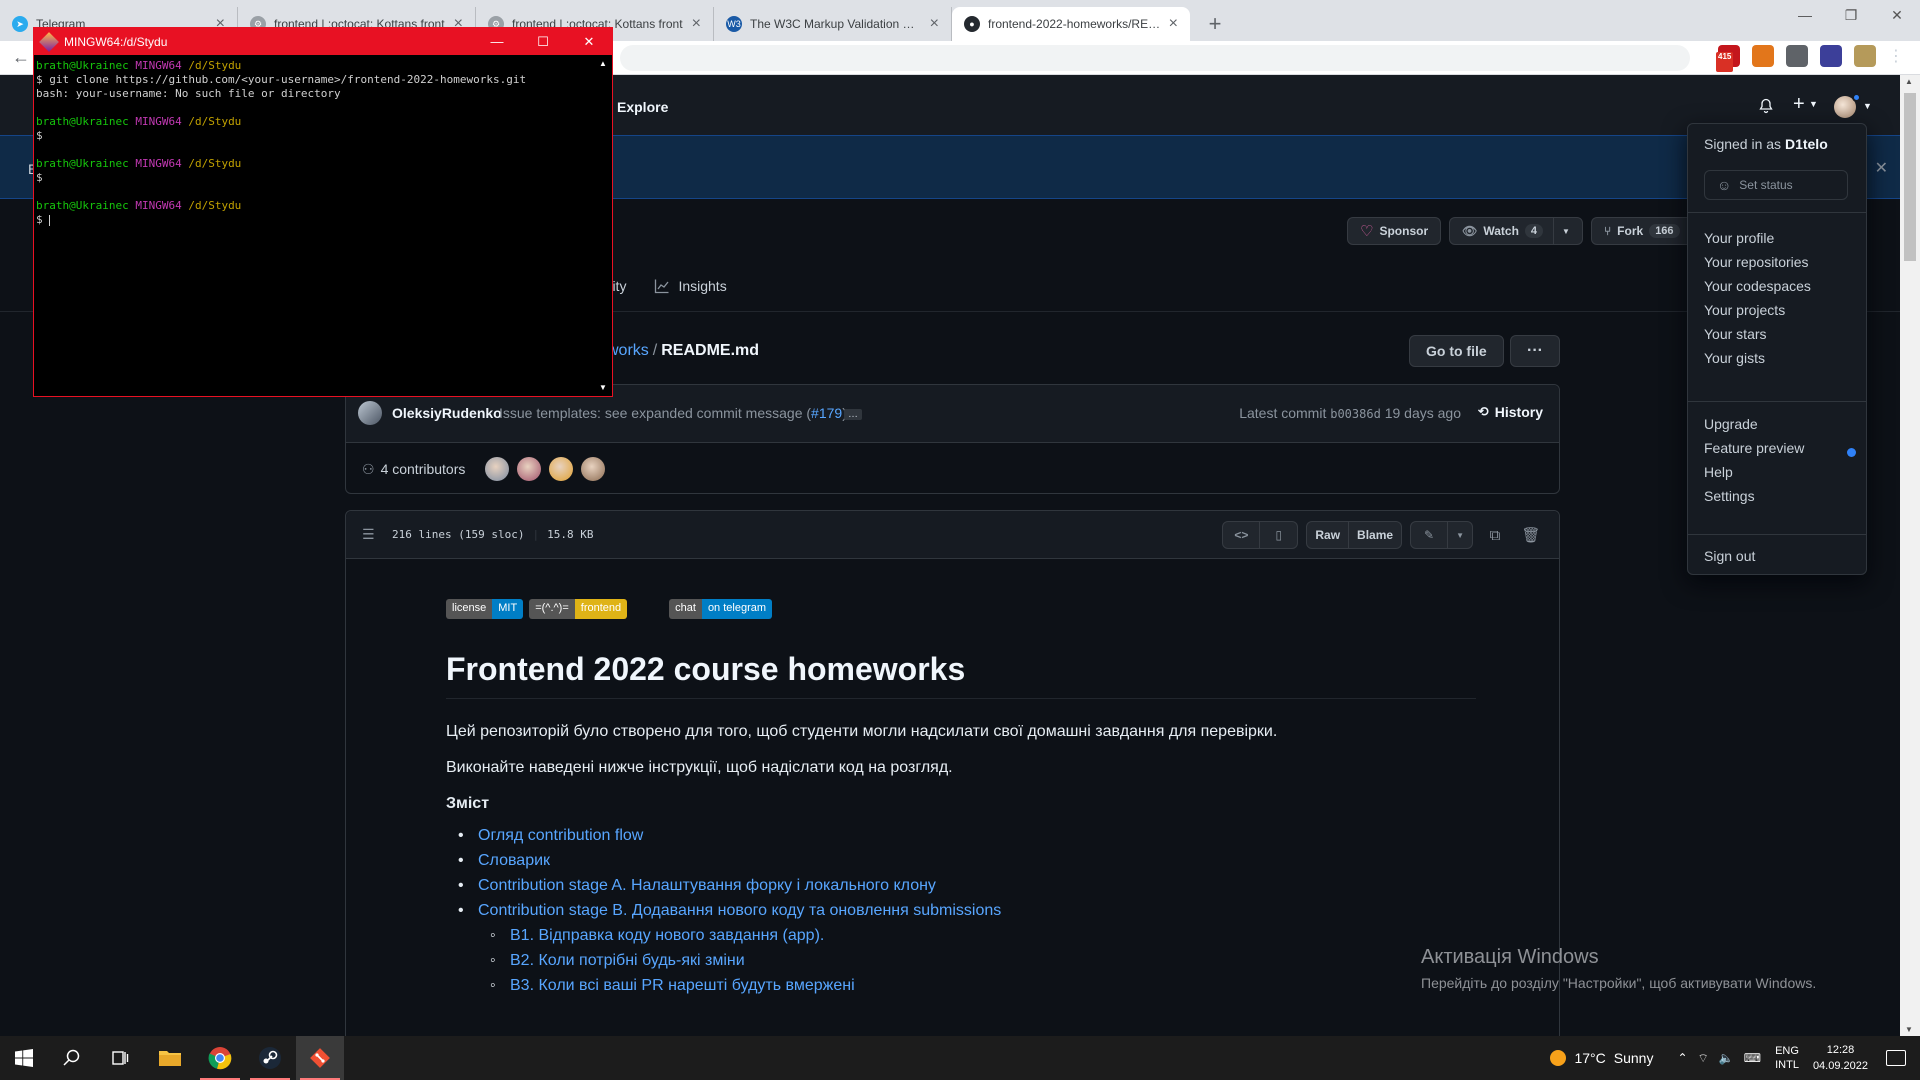 This screenshot has width=1920, height=1080. I want to click on author-avatar, so click(370, 413).